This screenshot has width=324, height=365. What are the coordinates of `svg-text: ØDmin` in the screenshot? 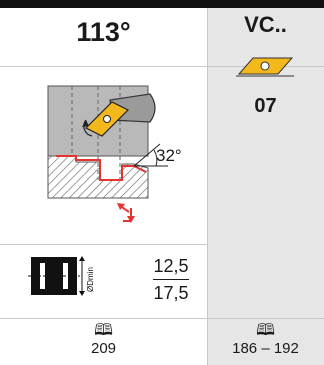 It's located at (90, 279).